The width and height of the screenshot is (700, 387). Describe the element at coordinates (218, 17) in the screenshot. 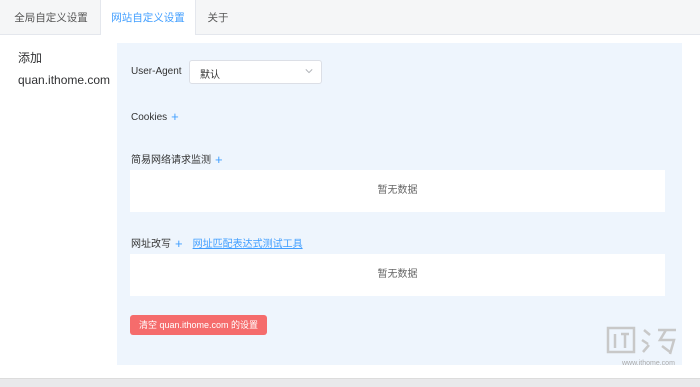

I see `tab-about: 关于` at that location.